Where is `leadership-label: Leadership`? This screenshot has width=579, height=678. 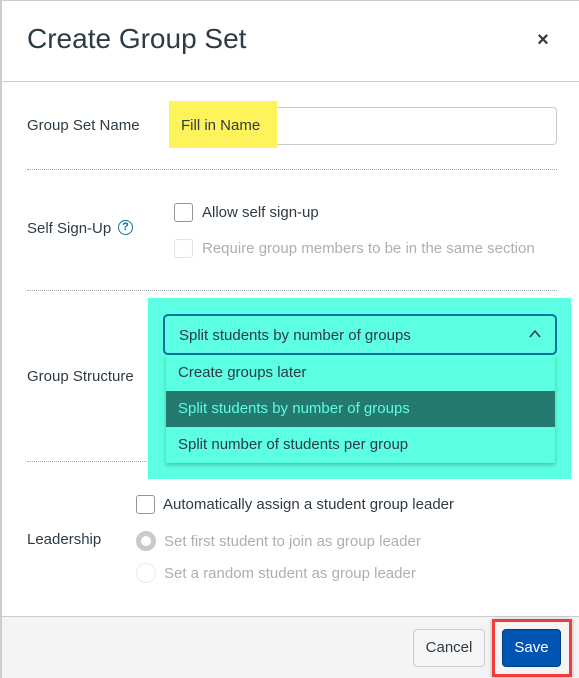
leadership-label: Leadership is located at coordinates (64, 539).